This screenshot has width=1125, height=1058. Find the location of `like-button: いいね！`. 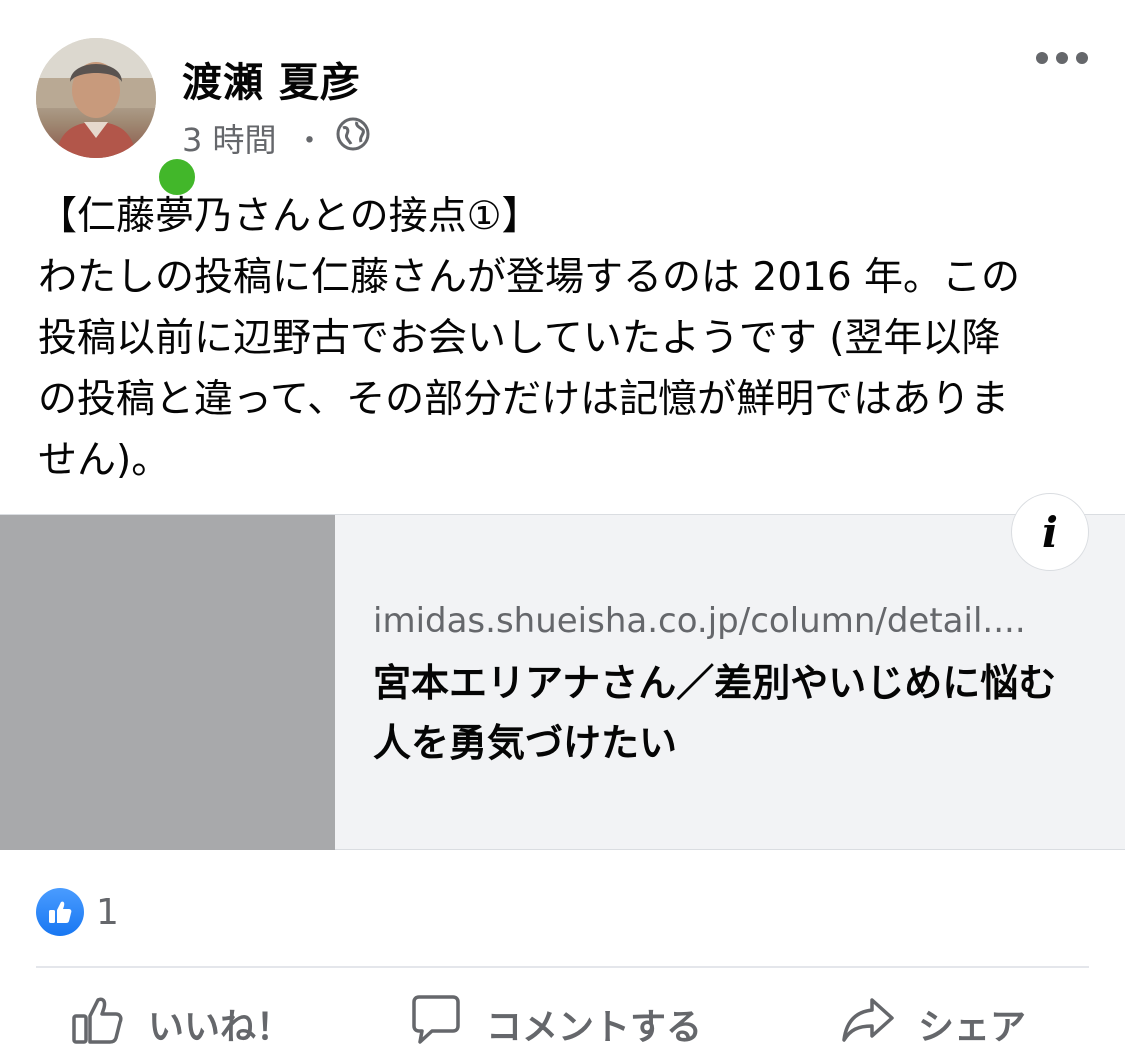

like-button: いいね！ is located at coordinates (181, 1024).